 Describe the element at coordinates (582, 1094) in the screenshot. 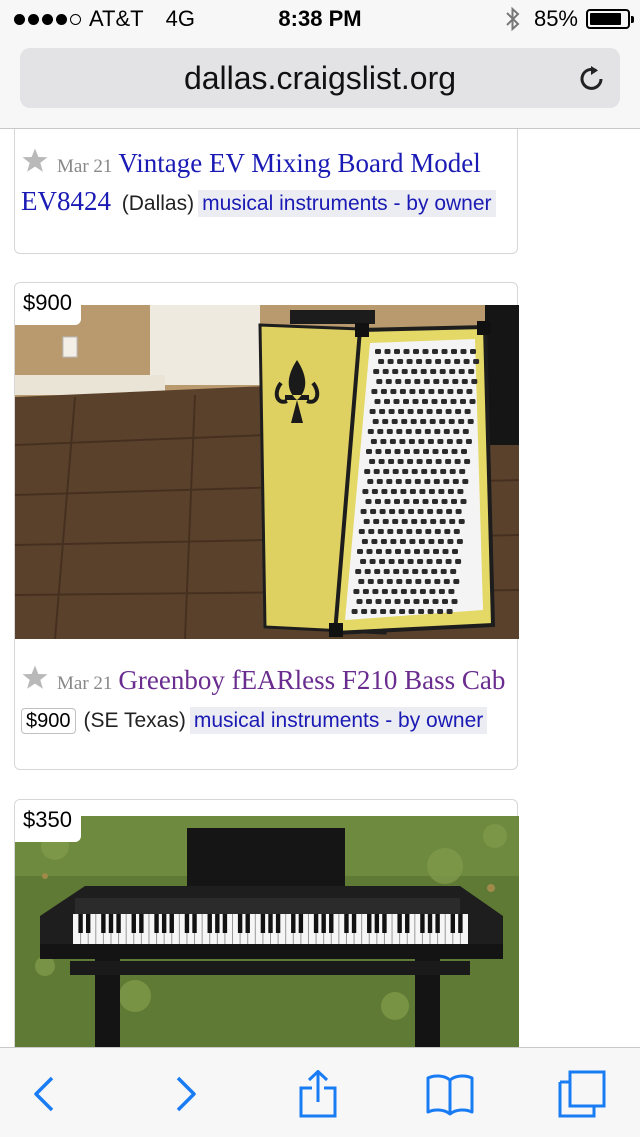

I see `tabs-icon` at that location.